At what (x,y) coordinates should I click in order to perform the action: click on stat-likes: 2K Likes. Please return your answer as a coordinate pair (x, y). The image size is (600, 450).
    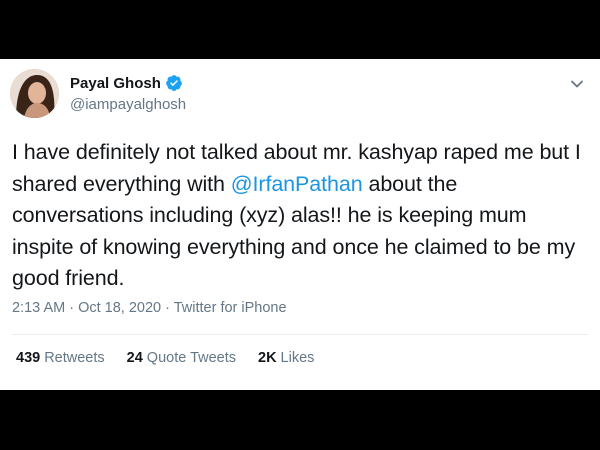
    Looking at the image, I should click on (286, 358).